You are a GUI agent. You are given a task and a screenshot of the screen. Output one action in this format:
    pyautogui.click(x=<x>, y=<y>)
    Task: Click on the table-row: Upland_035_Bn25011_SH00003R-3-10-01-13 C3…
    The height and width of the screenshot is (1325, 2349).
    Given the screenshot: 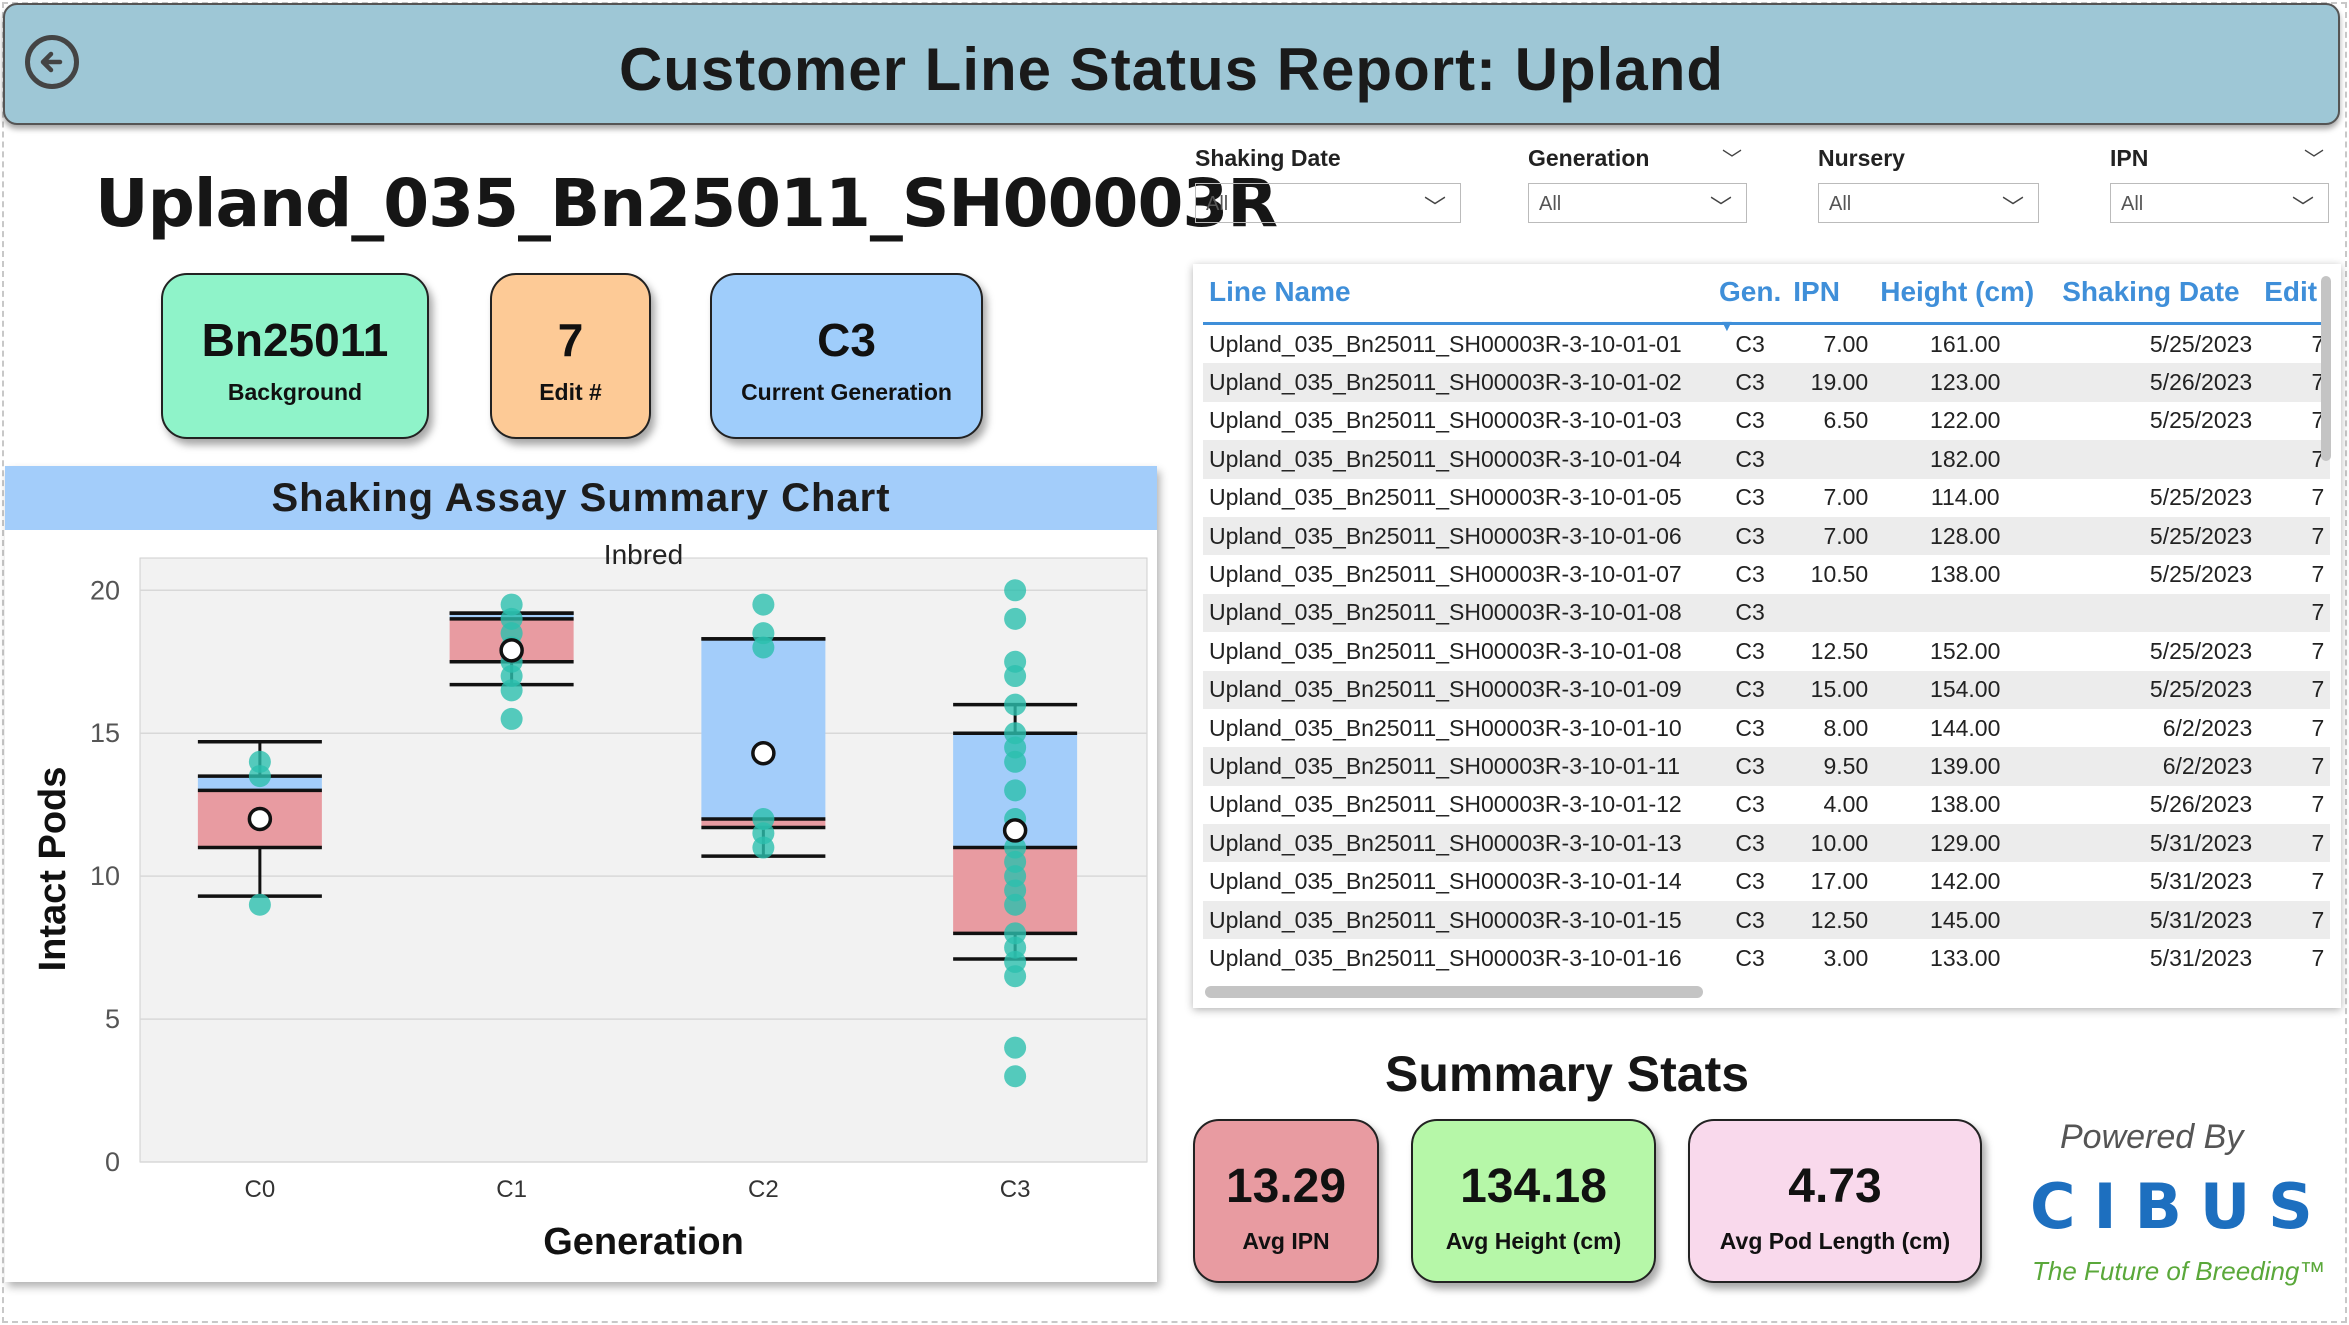 What is the action you would take?
    pyautogui.click(x=1767, y=843)
    